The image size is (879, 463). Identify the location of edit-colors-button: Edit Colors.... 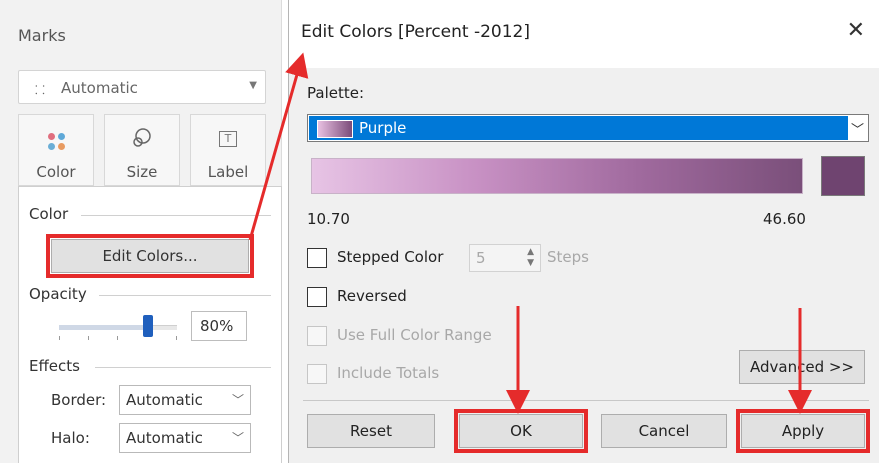
(150, 256).